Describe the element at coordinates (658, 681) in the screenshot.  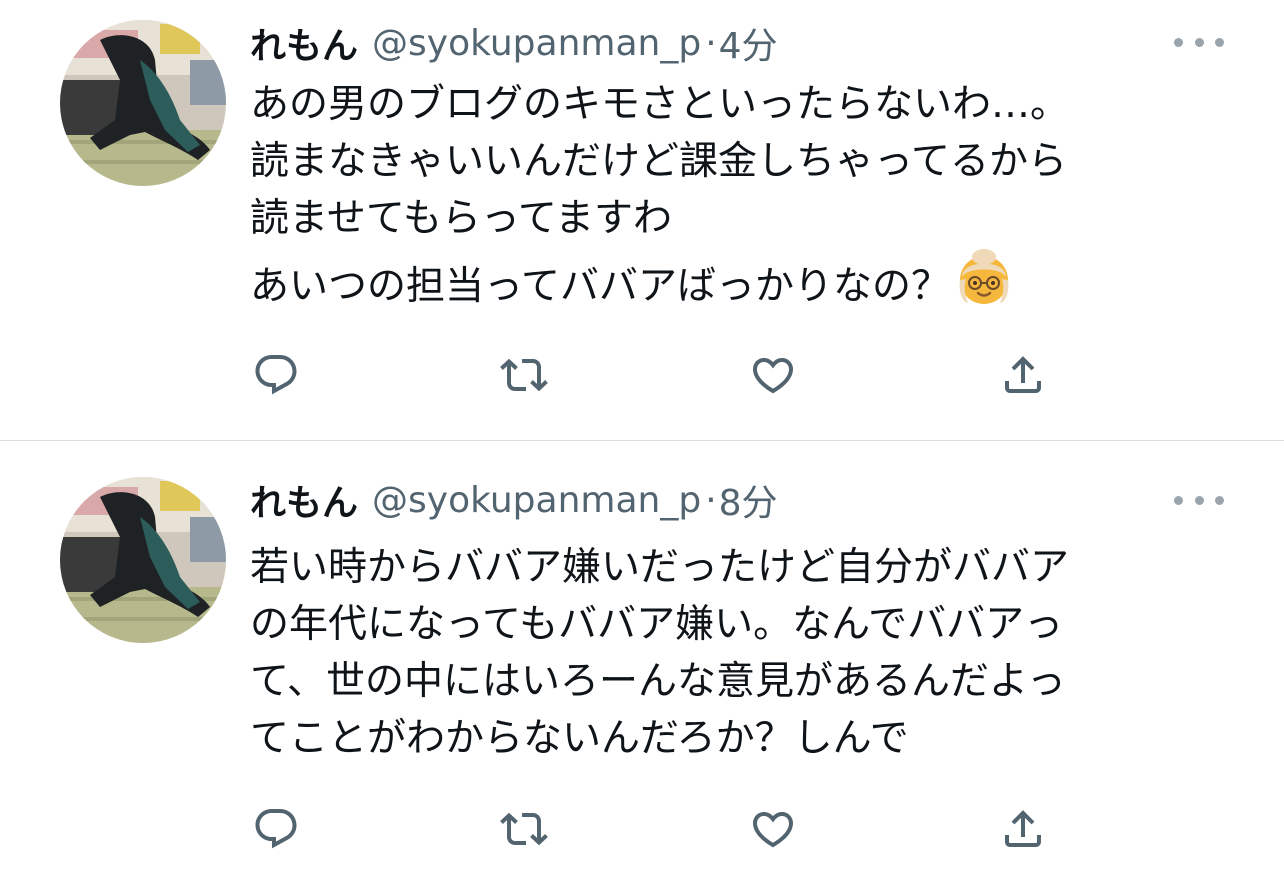
I see `tweet-text-line: て、世の中にはいろーんな意見があるんだよっ` at that location.